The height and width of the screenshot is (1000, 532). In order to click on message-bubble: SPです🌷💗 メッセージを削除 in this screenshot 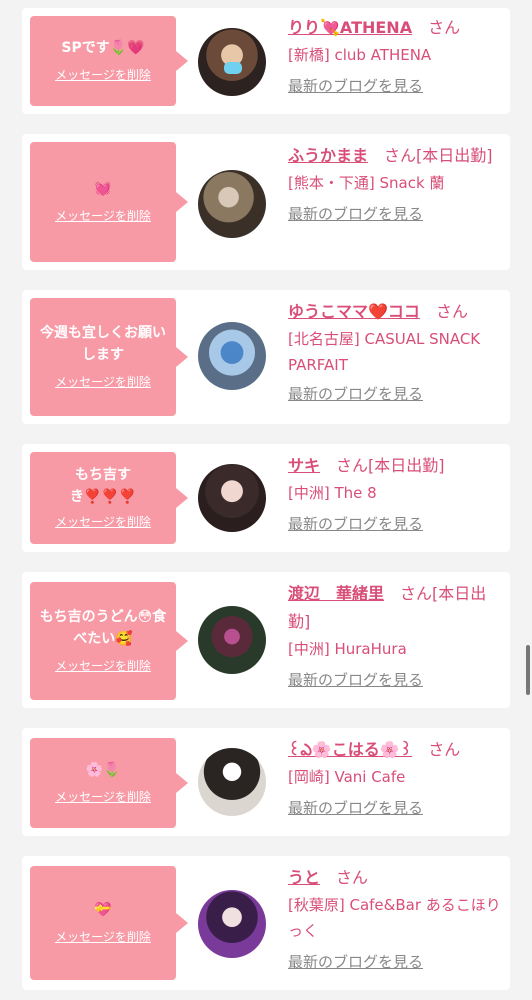, I will do `click(109, 61)`.